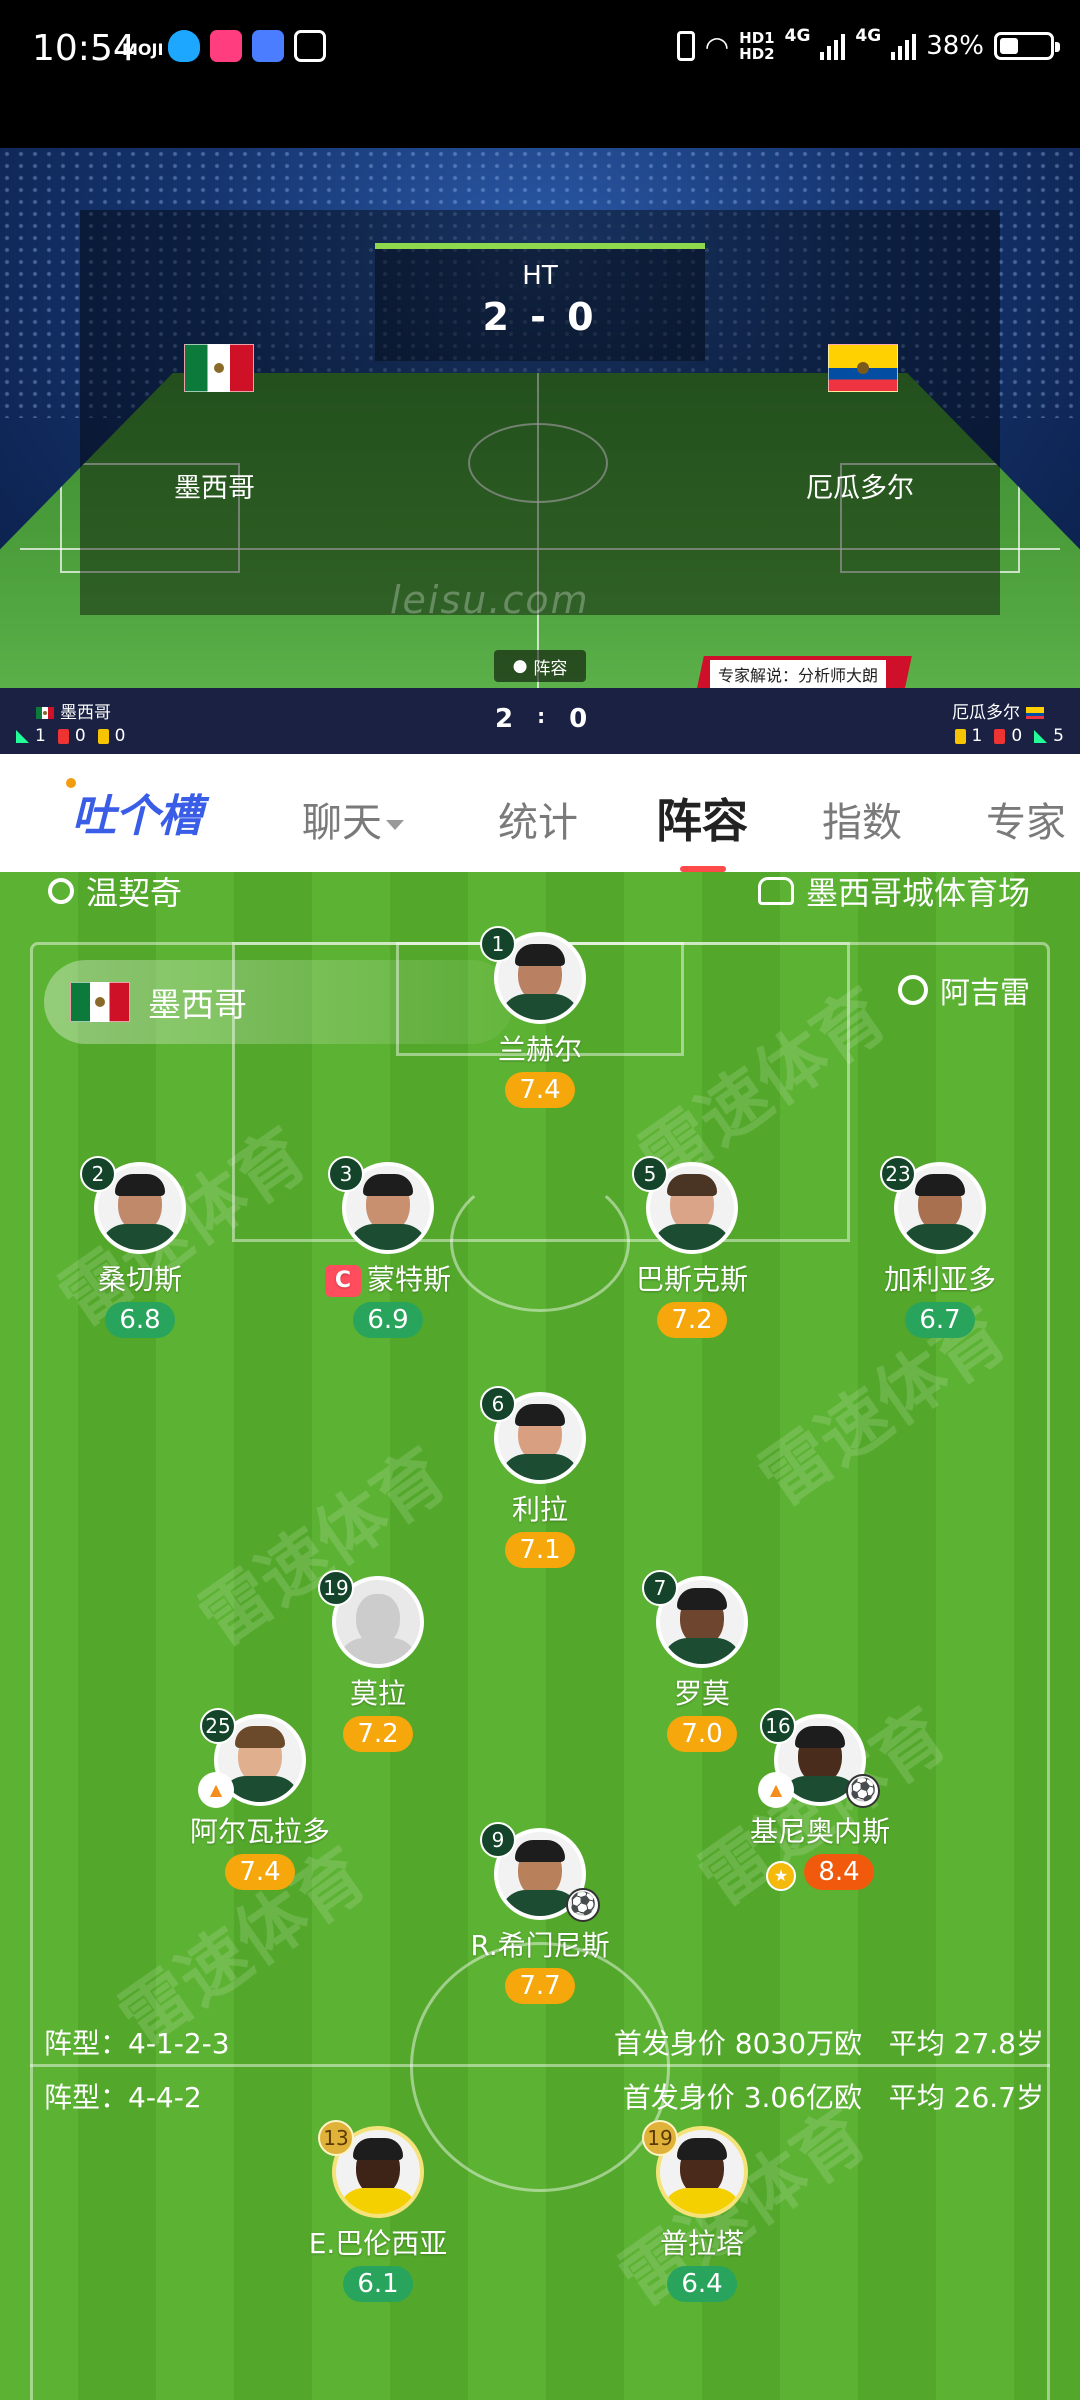 The width and height of the screenshot is (1080, 2400). Describe the element at coordinates (701, 1693) in the screenshot. I see `player-name: 罗莫` at that location.